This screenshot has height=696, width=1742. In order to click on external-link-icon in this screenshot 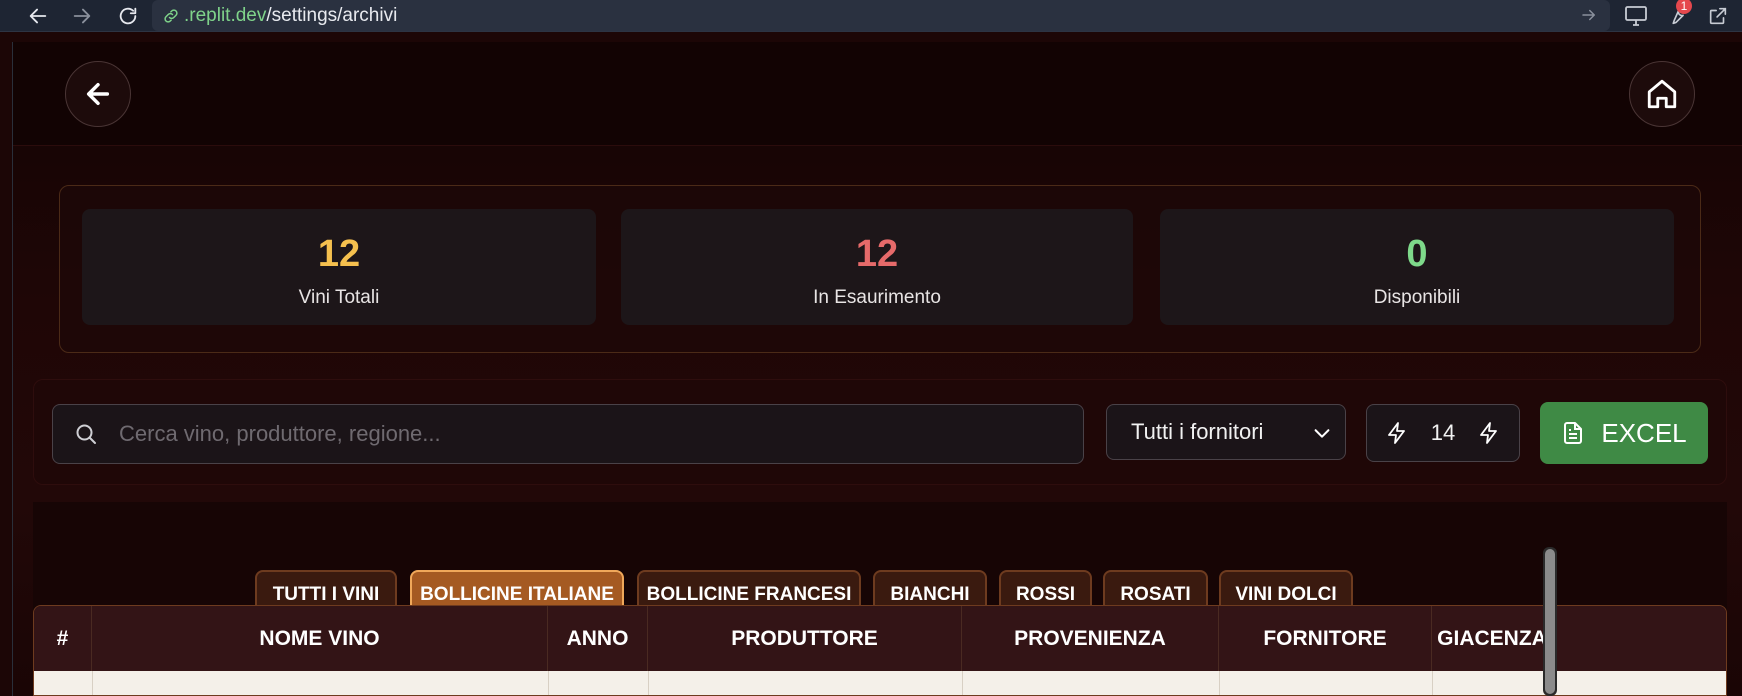, I will do `click(1718, 16)`.